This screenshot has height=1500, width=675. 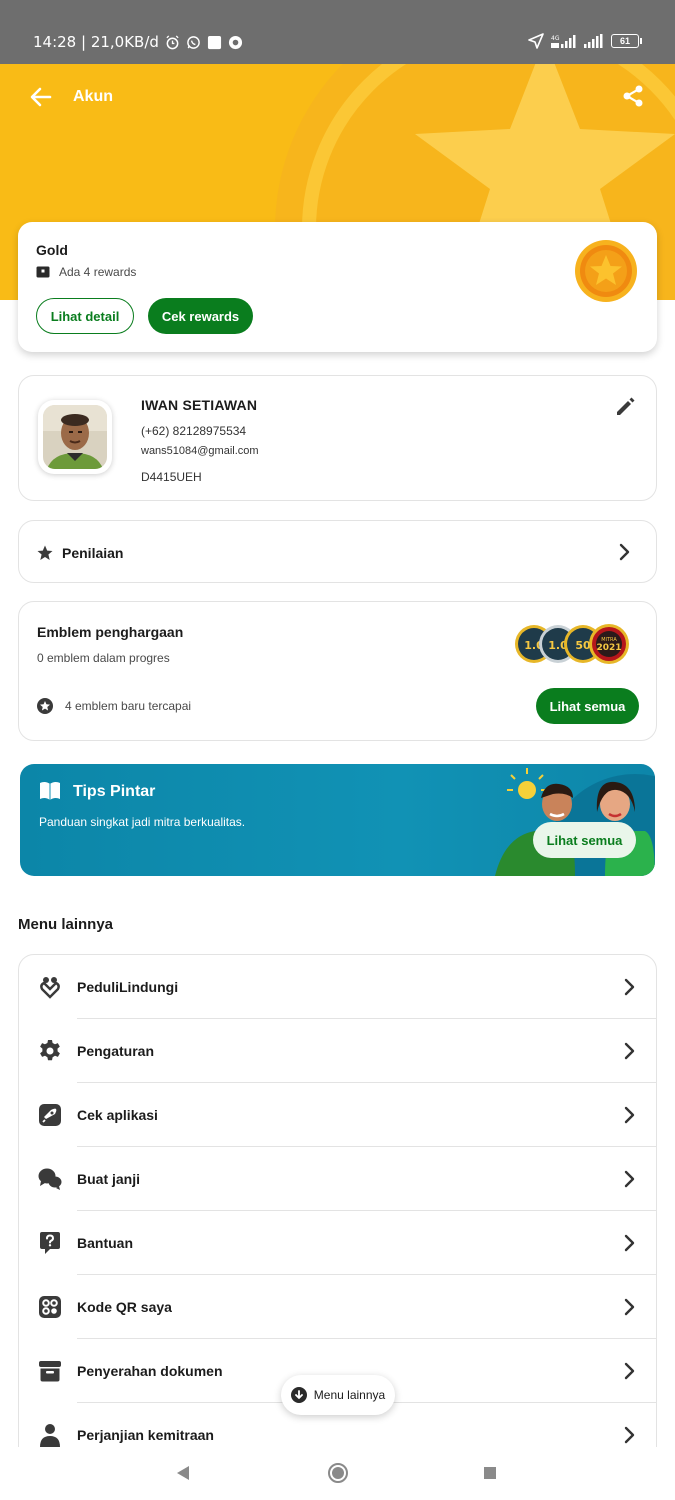 What do you see at coordinates (43, 272) in the screenshot?
I see `treasure-chest-icon` at bounding box center [43, 272].